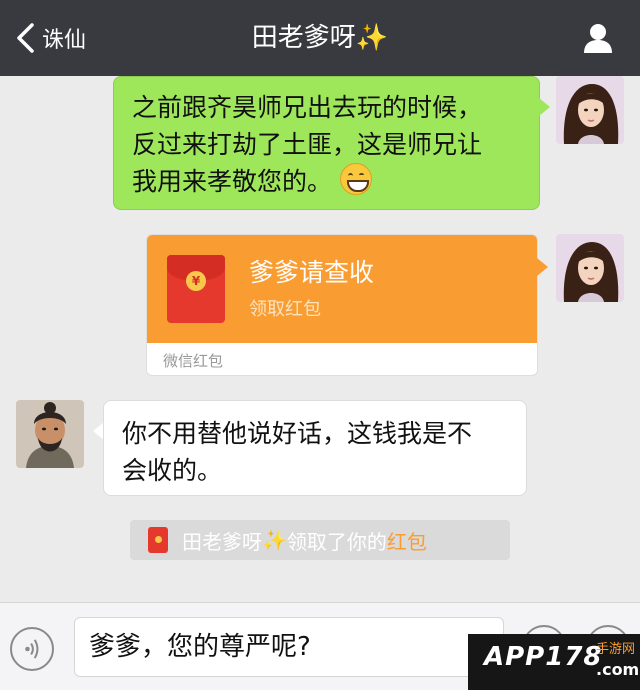 This screenshot has width=640, height=690. What do you see at coordinates (543, 657) in the screenshot?
I see `watermark-main: APP178` at bounding box center [543, 657].